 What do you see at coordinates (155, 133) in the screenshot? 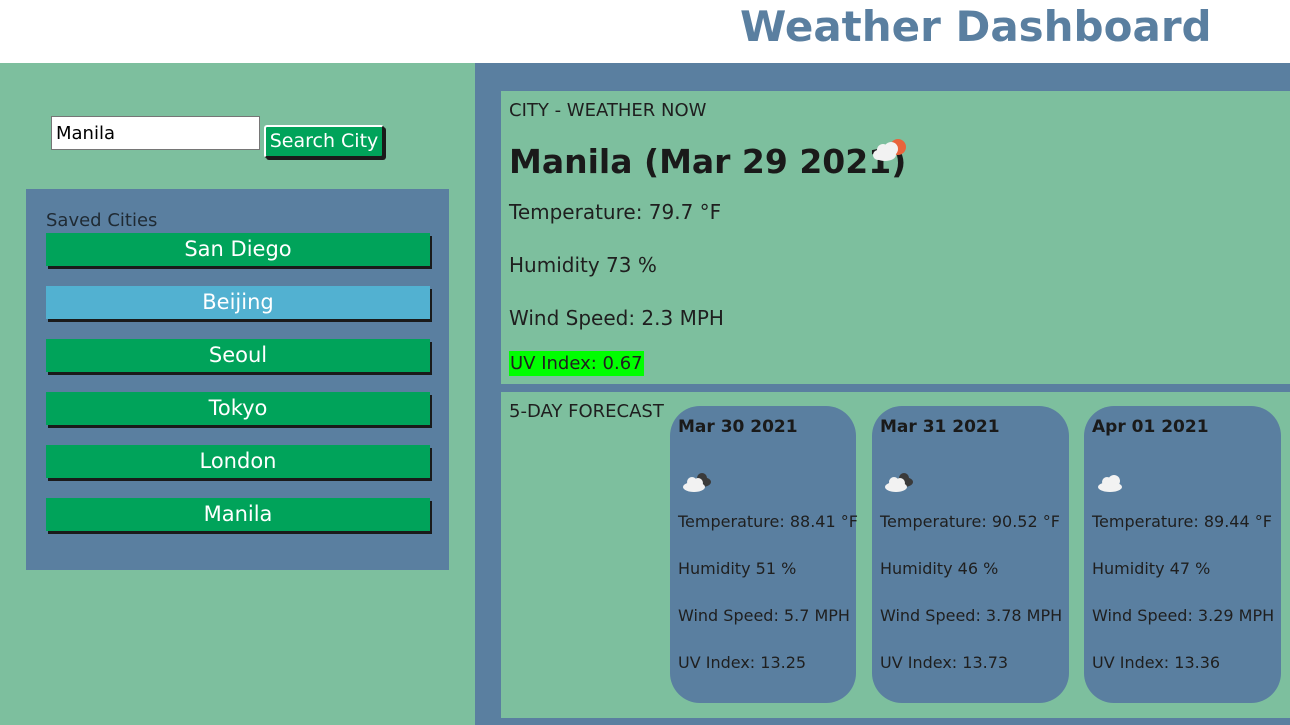
I see `search-input` at bounding box center [155, 133].